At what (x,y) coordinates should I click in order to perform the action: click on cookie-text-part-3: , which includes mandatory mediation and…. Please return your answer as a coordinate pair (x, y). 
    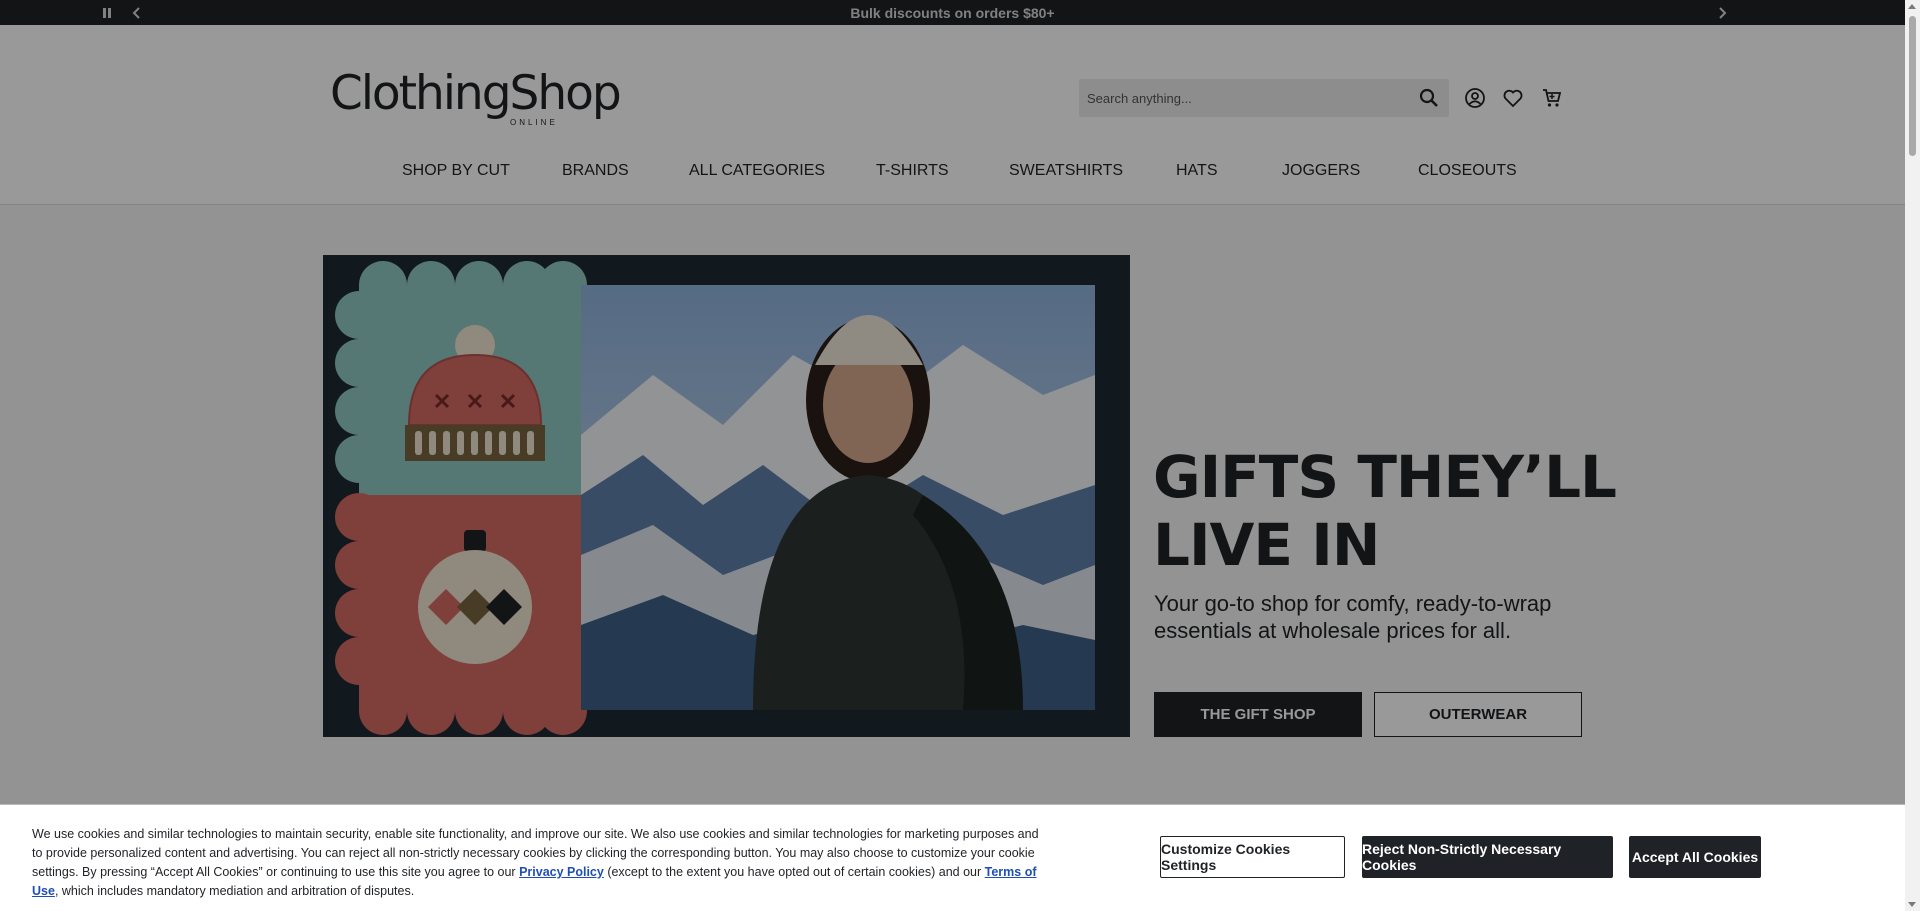
    Looking at the image, I should click on (234, 891).